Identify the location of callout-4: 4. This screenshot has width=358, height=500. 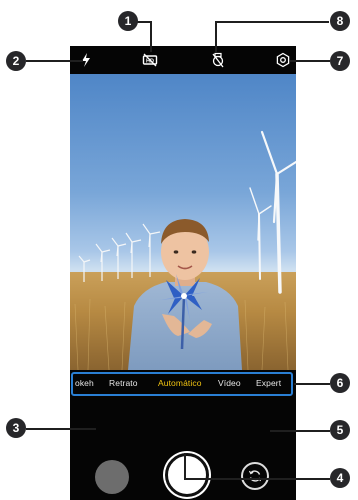
(340, 478).